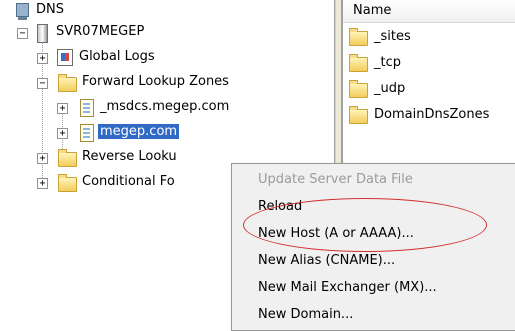 Image resolution: width=515 pixels, height=331 pixels. What do you see at coordinates (390, 88) in the screenshot?
I see `list-item-label: _udp` at bounding box center [390, 88].